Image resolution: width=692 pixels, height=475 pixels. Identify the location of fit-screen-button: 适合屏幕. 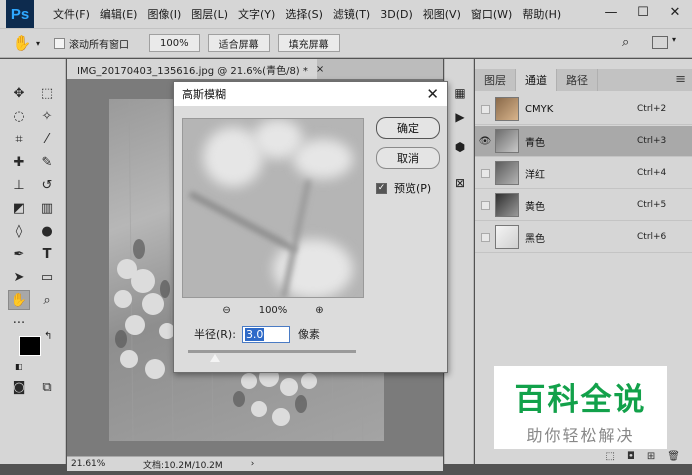
(238, 43).